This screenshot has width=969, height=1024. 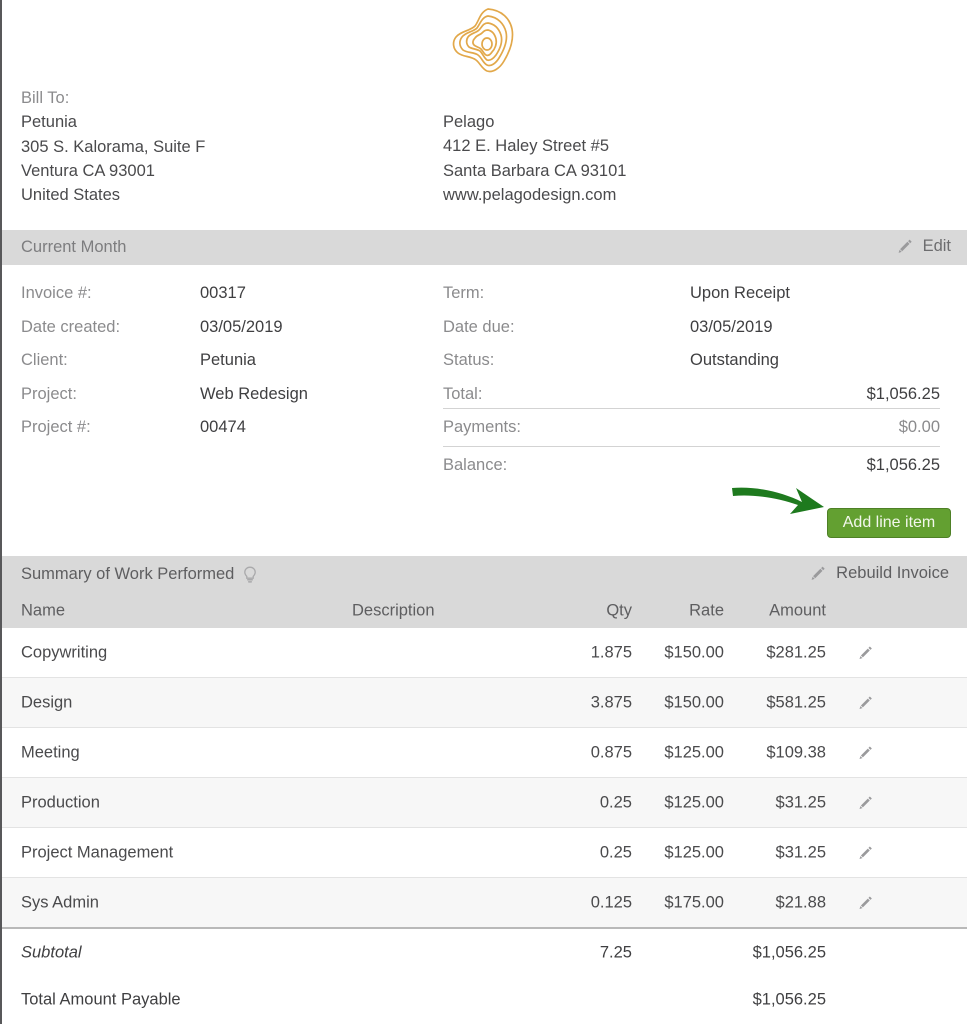 I want to click on lightbulb-icon, so click(x=250, y=575).